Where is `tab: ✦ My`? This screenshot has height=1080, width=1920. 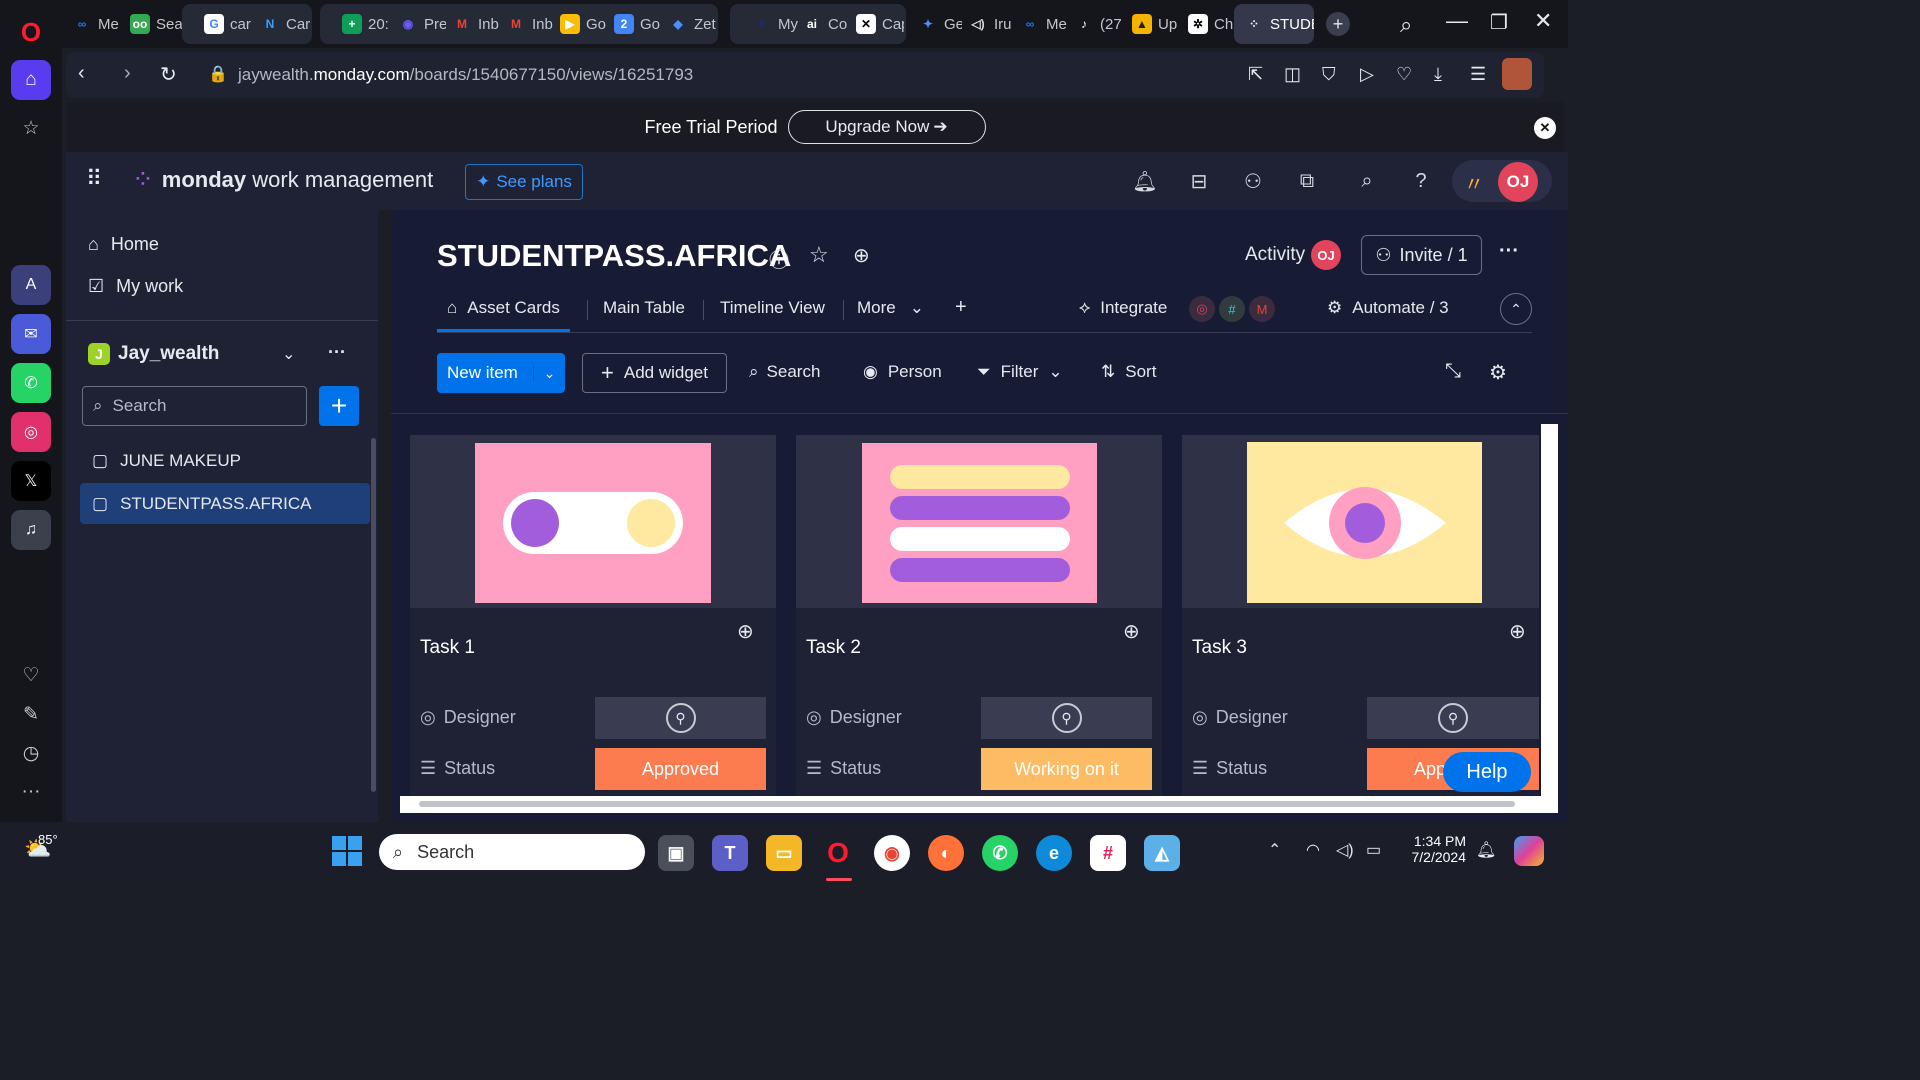
tab: ✦ My is located at coordinates (774, 24).